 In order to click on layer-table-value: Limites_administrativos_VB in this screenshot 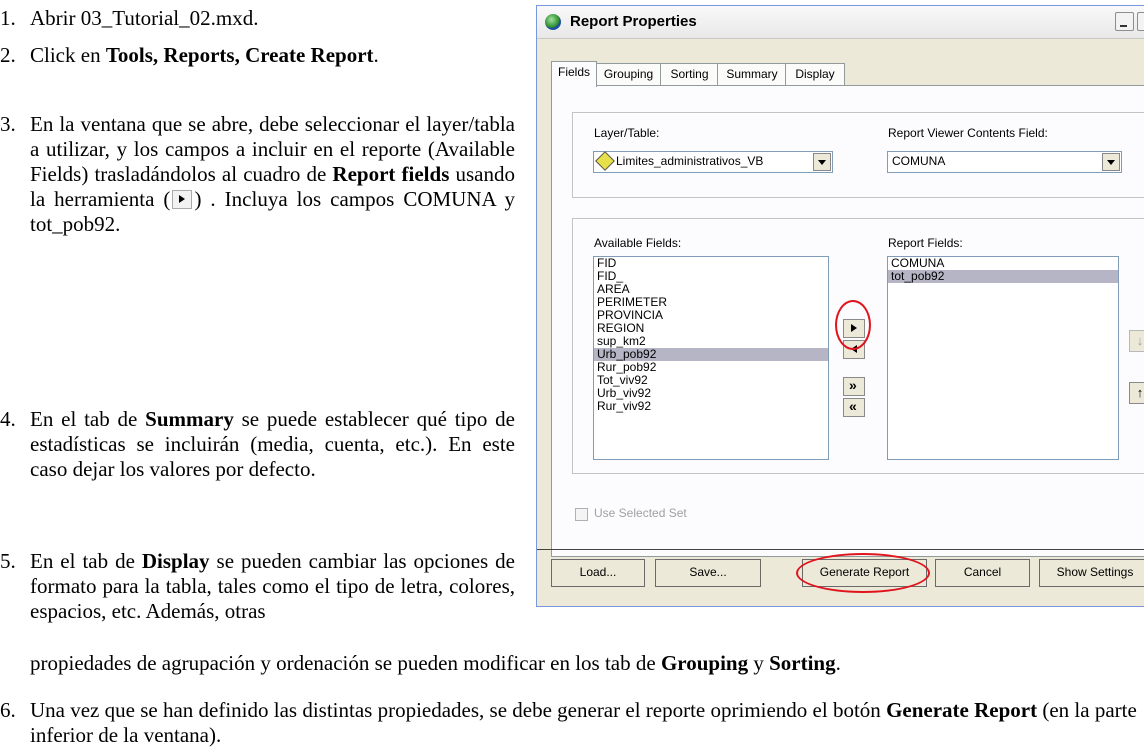, I will do `click(690, 161)`.